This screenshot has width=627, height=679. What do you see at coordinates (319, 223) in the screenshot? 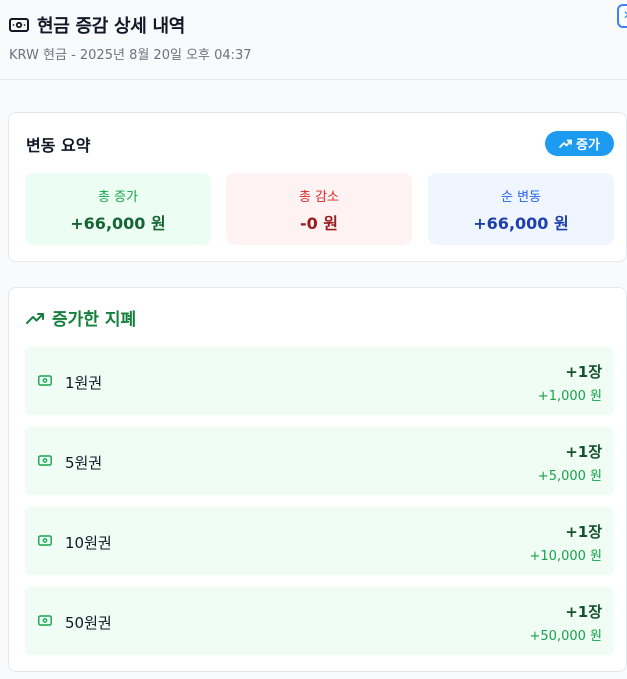
I see `total-decrease-value: -0 원` at bounding box center [319, 223].